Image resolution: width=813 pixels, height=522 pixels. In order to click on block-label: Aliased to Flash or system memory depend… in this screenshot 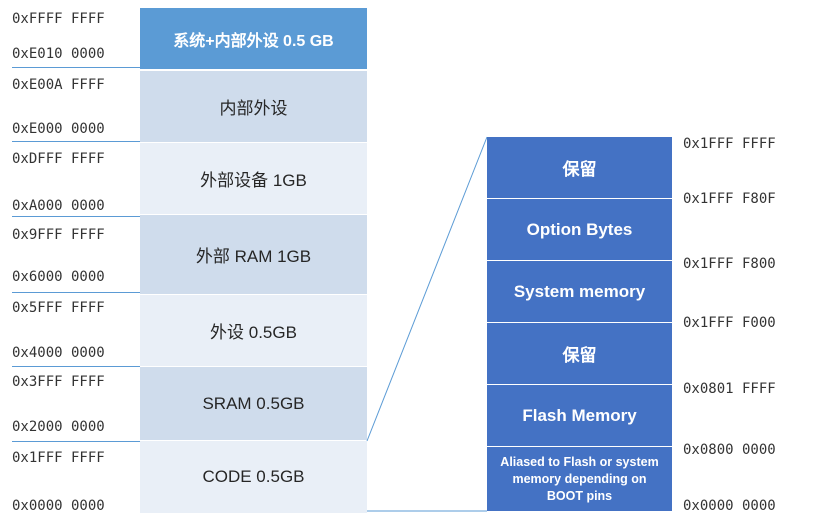, I will do `click(579, 478)`.